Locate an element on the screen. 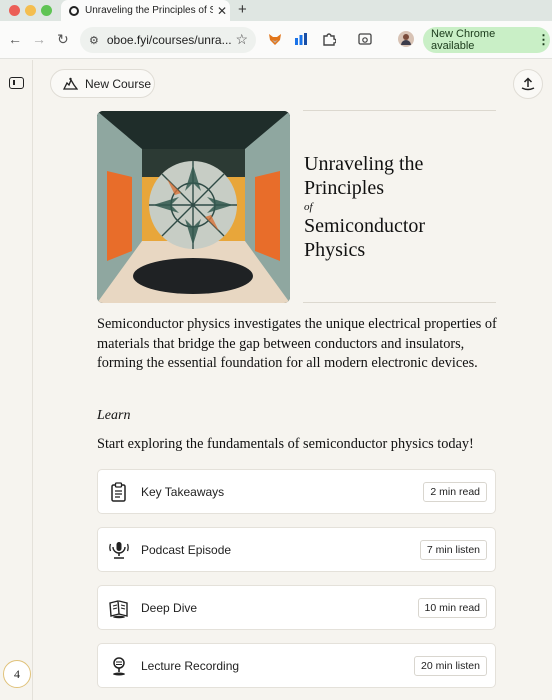 This screenshot has height=700, width=552. duration-badge: 20 min listen is located at coordinates (450, 665).